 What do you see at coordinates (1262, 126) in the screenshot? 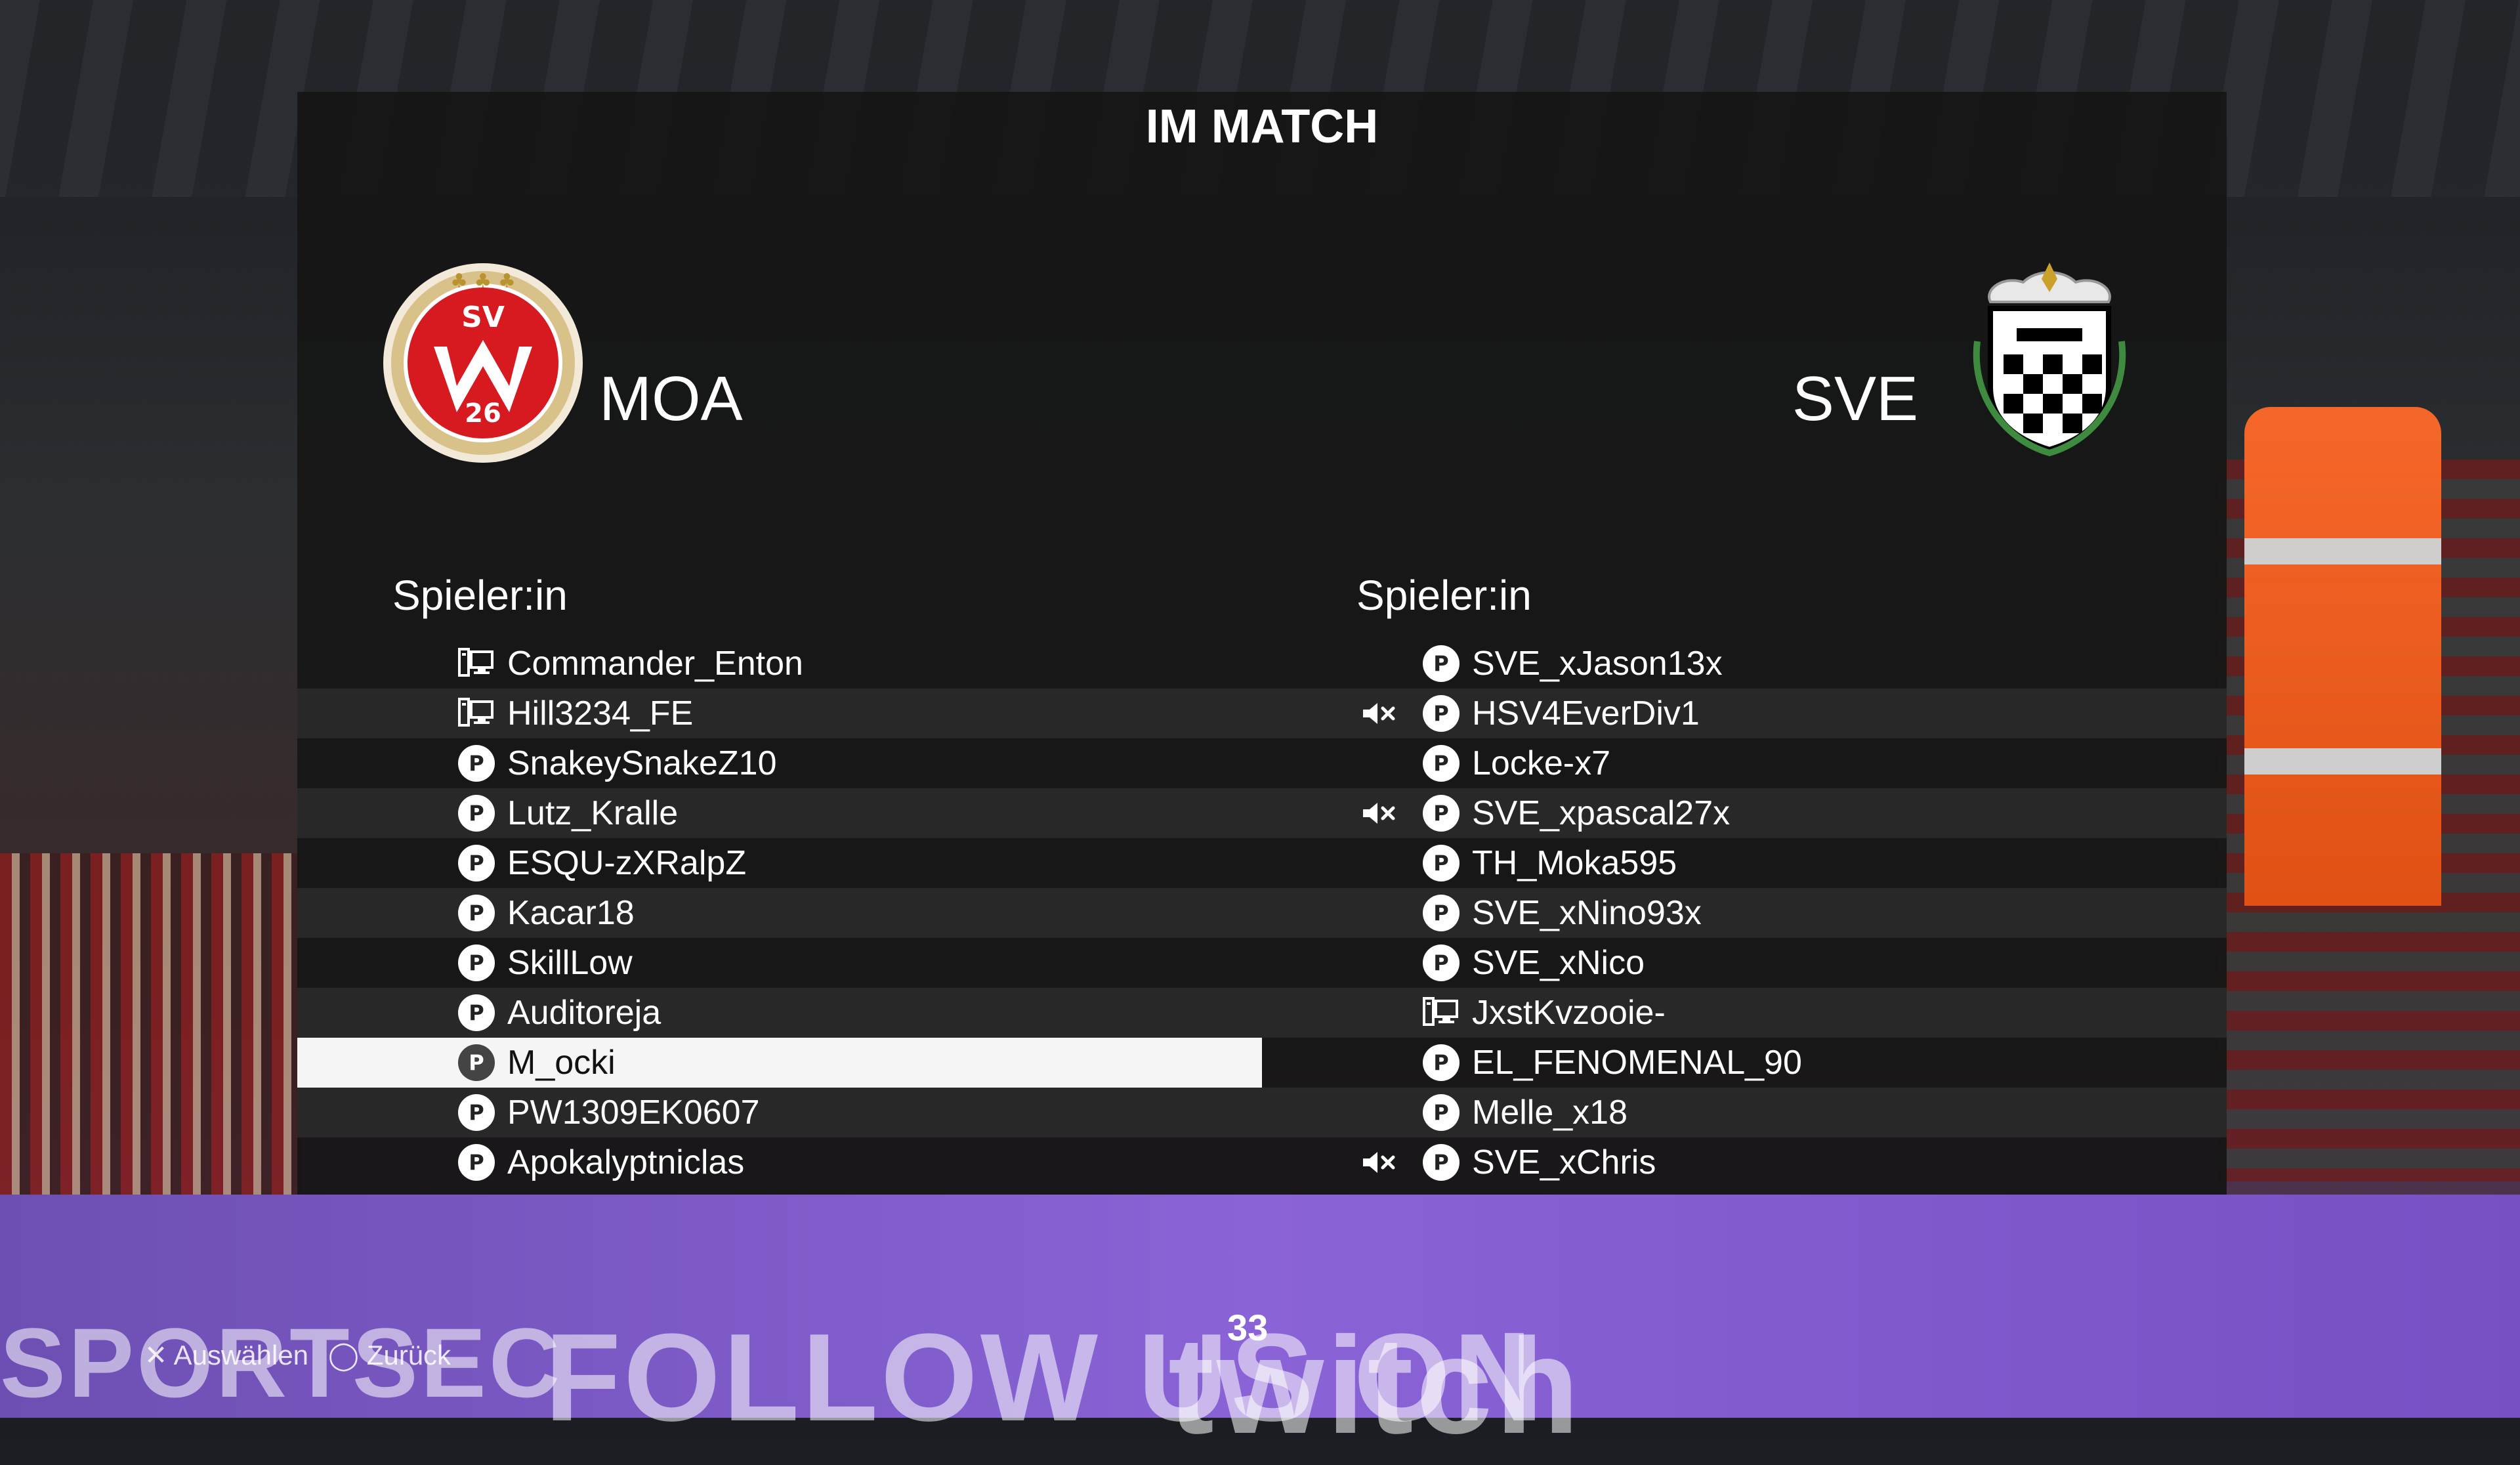
I see `screen-title: IM MATCH` at bounding box center [1262, 126].